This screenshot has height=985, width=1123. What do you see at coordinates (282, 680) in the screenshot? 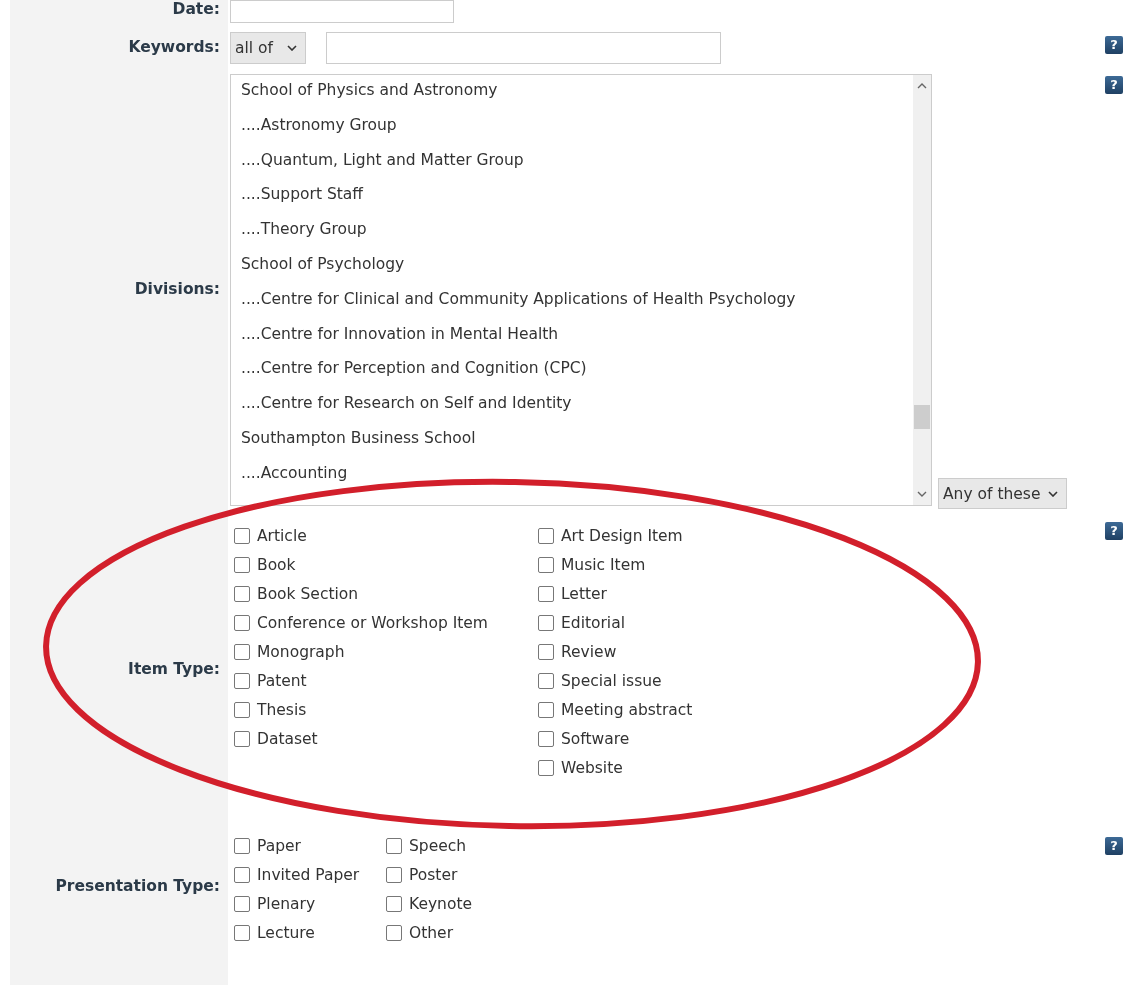
I see `option-label: Patent` at bounding box center [282, 680].